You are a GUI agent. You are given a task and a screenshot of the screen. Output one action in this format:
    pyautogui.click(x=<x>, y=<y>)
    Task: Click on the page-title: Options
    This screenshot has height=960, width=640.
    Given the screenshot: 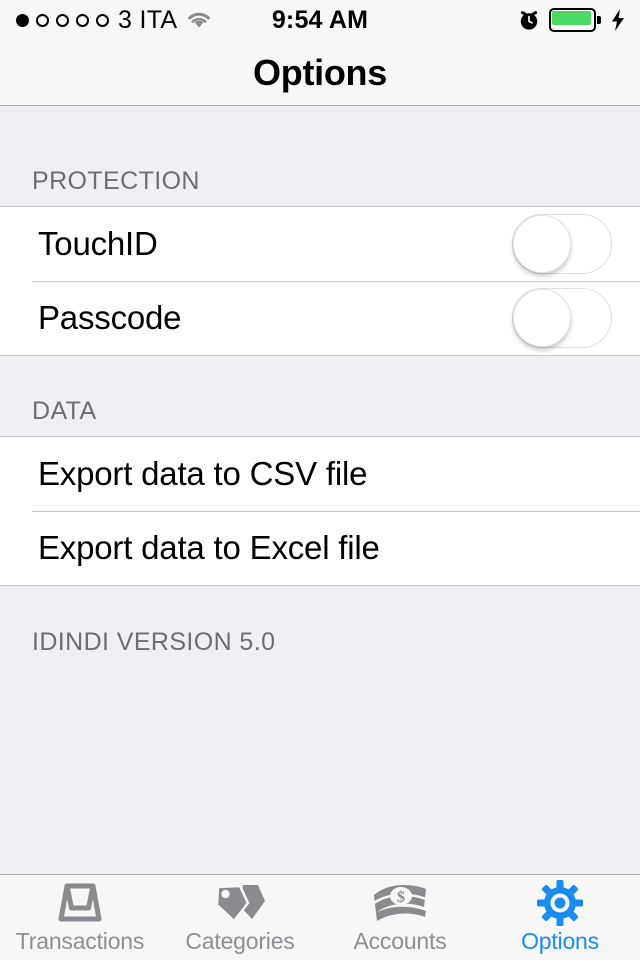 What is the action you would take?
    pyautogui.click(x=320, y=72)
    